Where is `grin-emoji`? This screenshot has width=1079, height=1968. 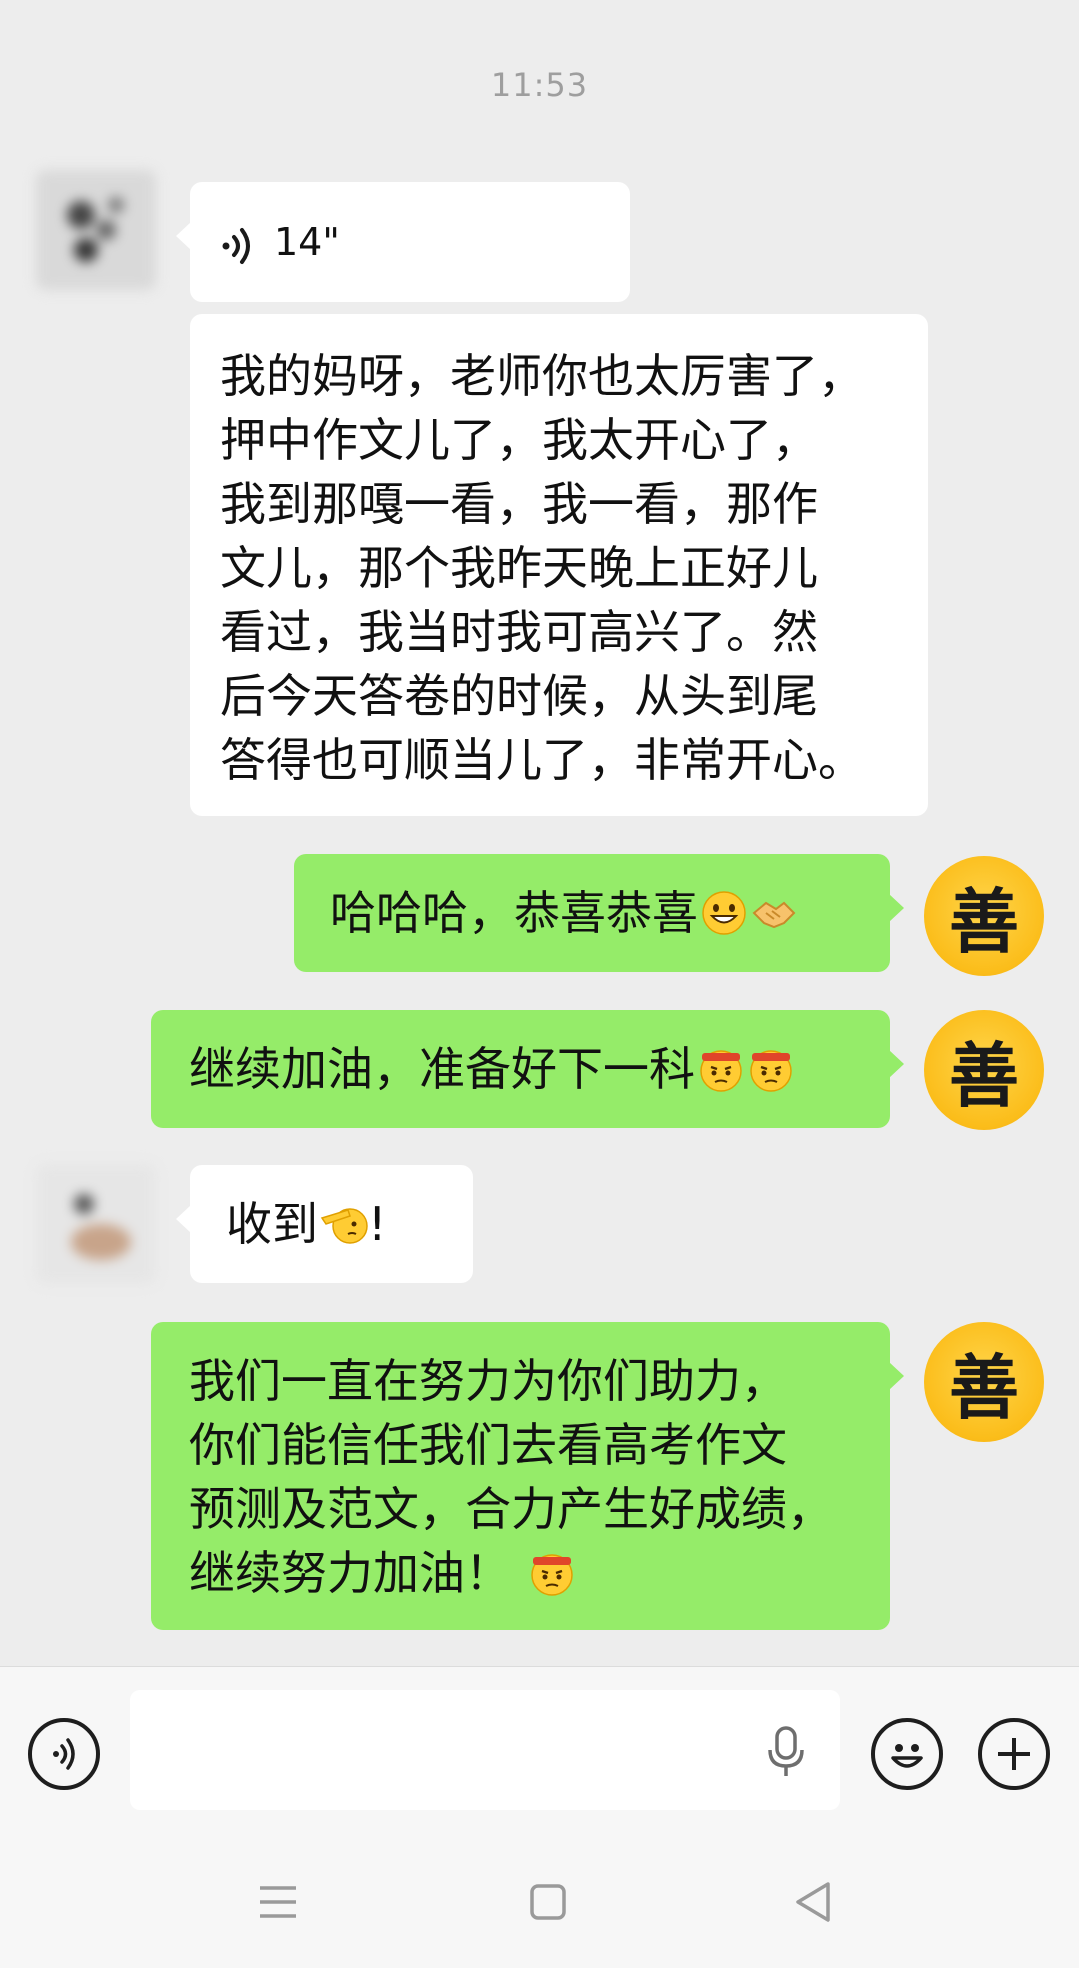 grin-emoji is located at coordinates (724, 913).